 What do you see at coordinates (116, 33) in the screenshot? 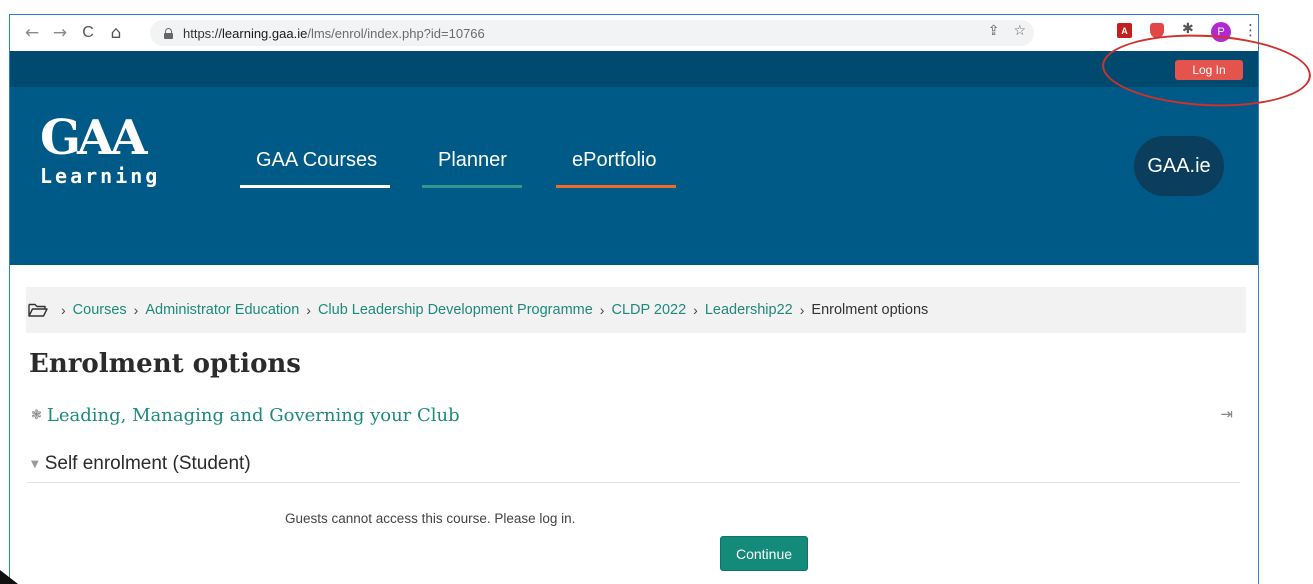
I see `home-icon: ⌂` at bounding box center [116, 33].